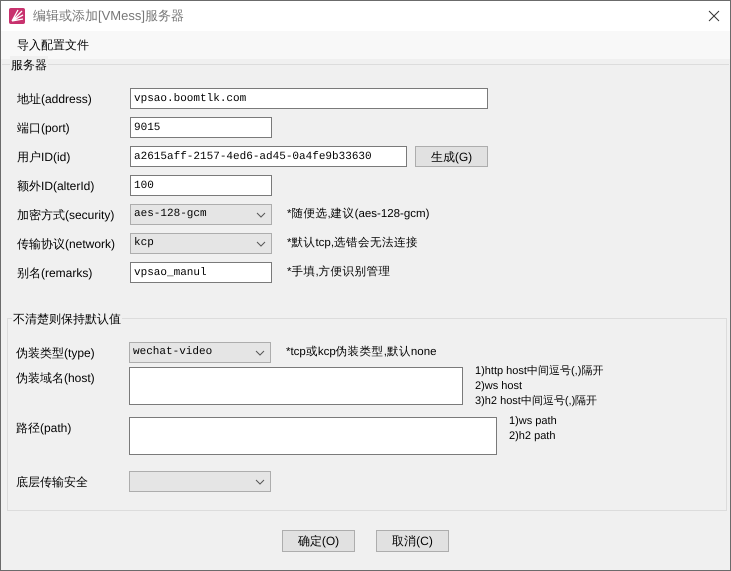 The width and height of the screenshot is (731, 571). What do you see at coordinates (52, 482) in the screenshot?
I see `field-label: 底层传输安全` at bounding box center [52, 482].